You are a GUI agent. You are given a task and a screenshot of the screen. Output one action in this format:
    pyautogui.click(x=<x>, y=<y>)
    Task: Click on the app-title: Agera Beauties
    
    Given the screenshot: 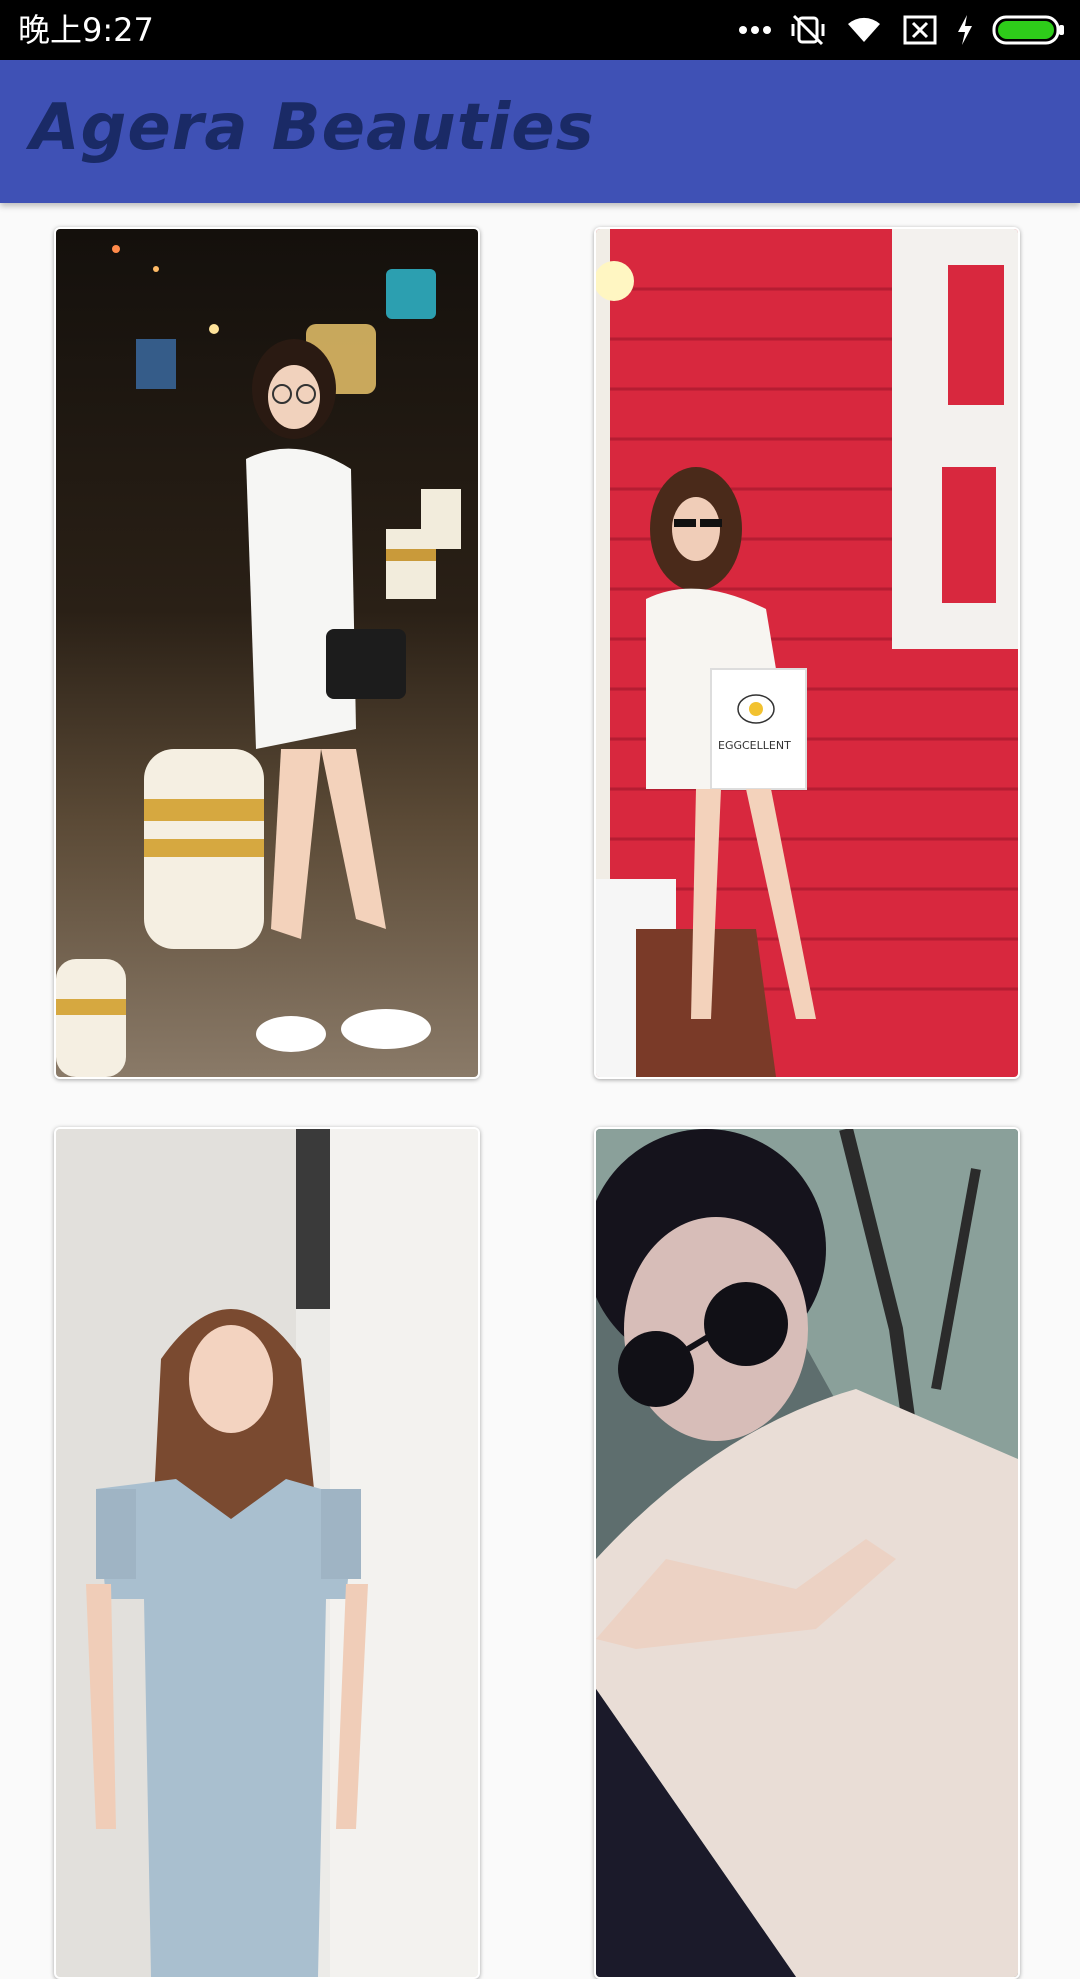 What is the action you would take?
    pyautogui.click(x=312, y=128)
    